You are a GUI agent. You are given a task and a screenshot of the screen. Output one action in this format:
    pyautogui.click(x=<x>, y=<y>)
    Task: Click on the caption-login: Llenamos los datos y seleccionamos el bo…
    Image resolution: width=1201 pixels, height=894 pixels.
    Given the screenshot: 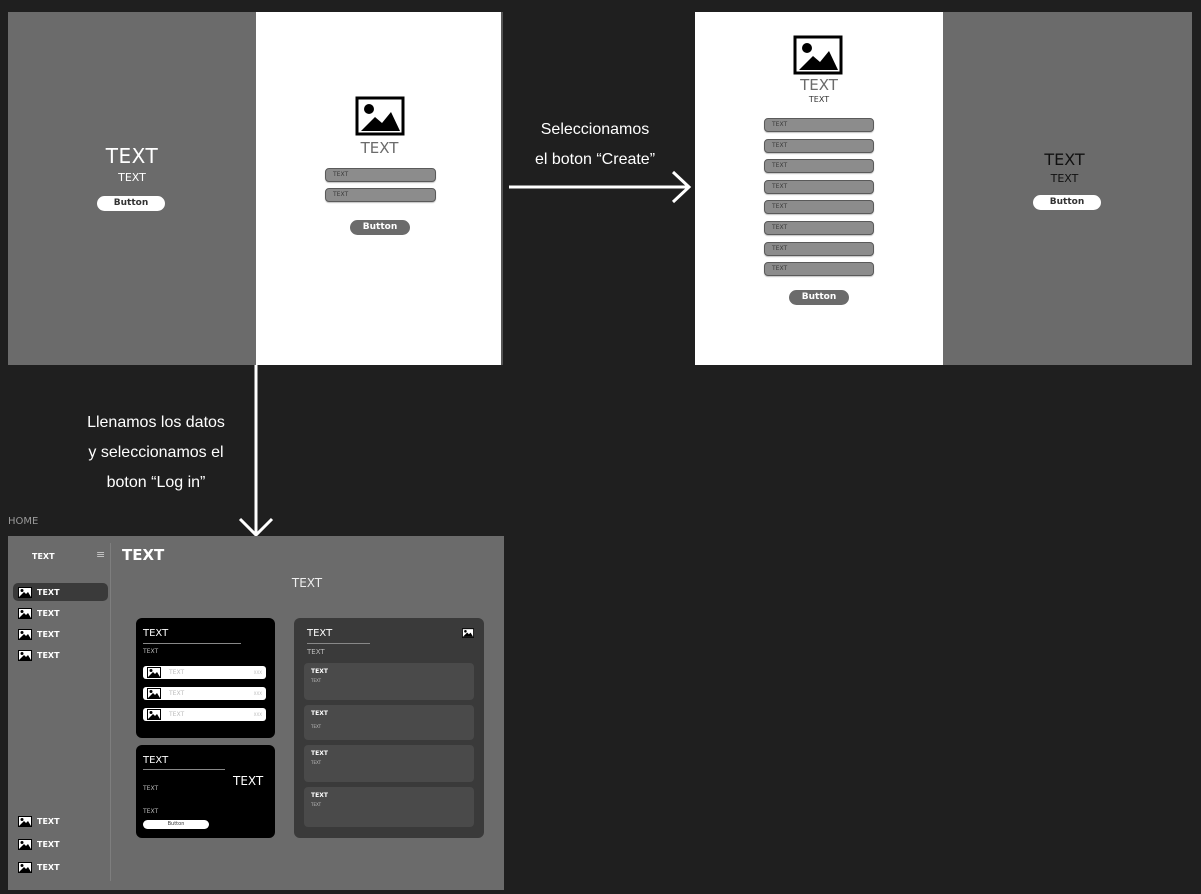 What is the action you would take?
    pyautogui.click(x=156, y=452)
    